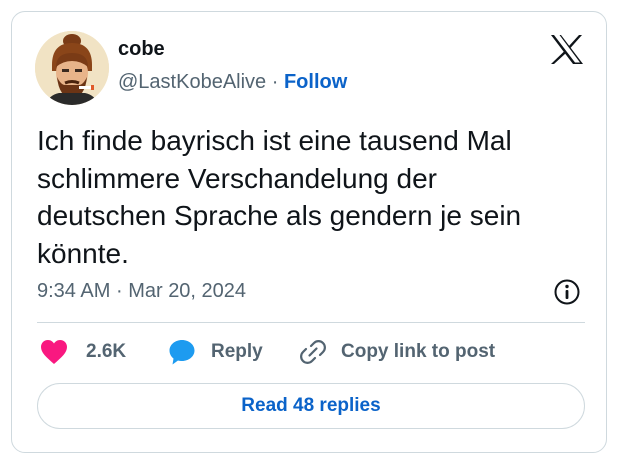 The height and width of the screenshot is (466, 620). Describe the element at coordinates (141, 49) in the screenshot. I see `author-name: cobe` at that location.